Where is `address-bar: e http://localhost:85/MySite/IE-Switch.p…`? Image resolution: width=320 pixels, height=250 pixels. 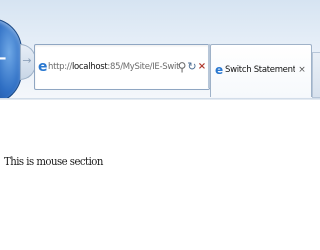 address-bar: e http://localhost:85/MySite/IE-Switch.p… is located at coordinates (122, 67).